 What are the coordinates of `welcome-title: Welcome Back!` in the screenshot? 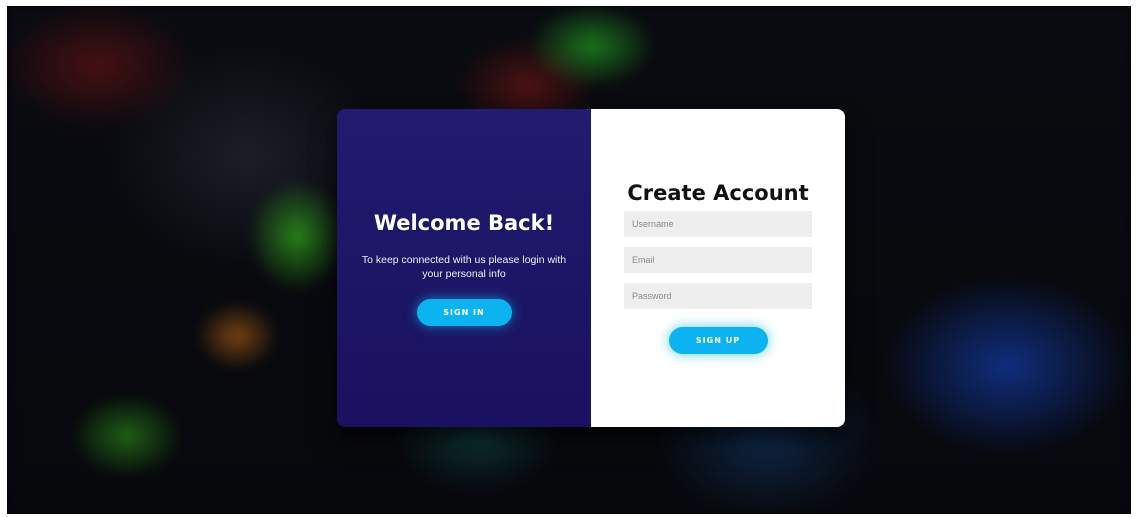 It's located at (464, 222).